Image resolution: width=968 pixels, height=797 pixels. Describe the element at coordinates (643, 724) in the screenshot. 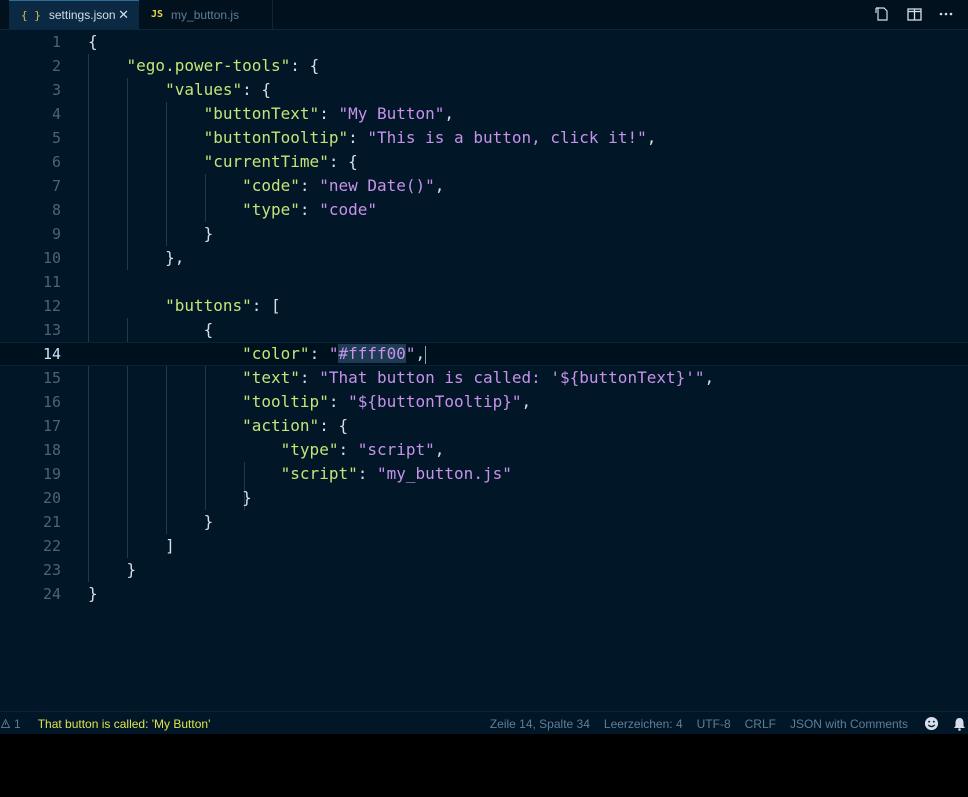

I see `indentation-setting: Leerzeichen: 4` at that location.